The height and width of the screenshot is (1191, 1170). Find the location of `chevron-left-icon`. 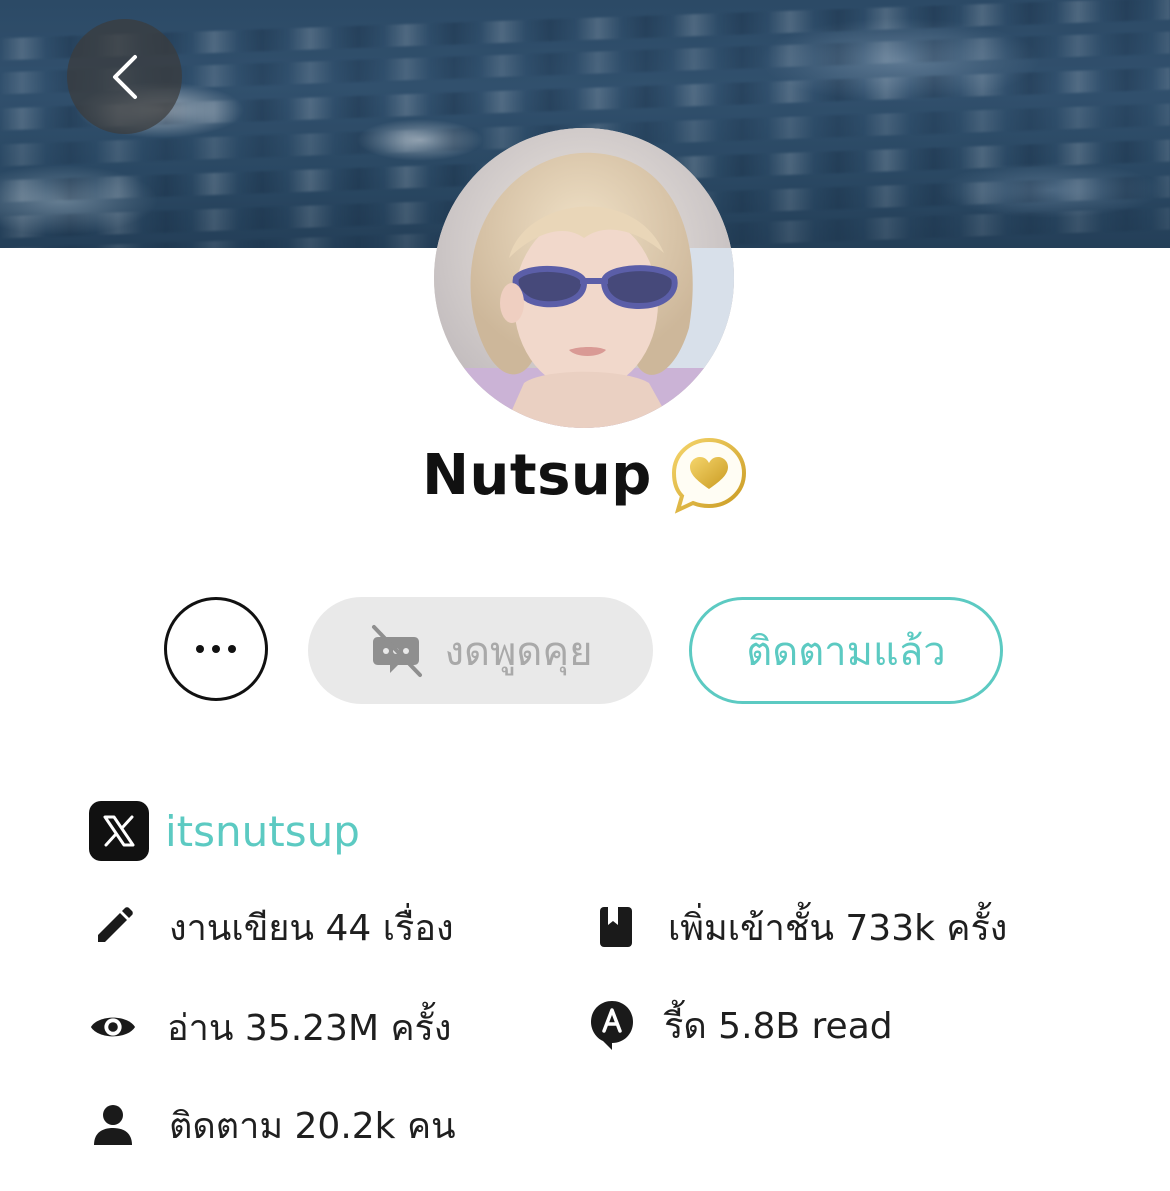

chevron-left-icon is located at coordinates (124, 76).